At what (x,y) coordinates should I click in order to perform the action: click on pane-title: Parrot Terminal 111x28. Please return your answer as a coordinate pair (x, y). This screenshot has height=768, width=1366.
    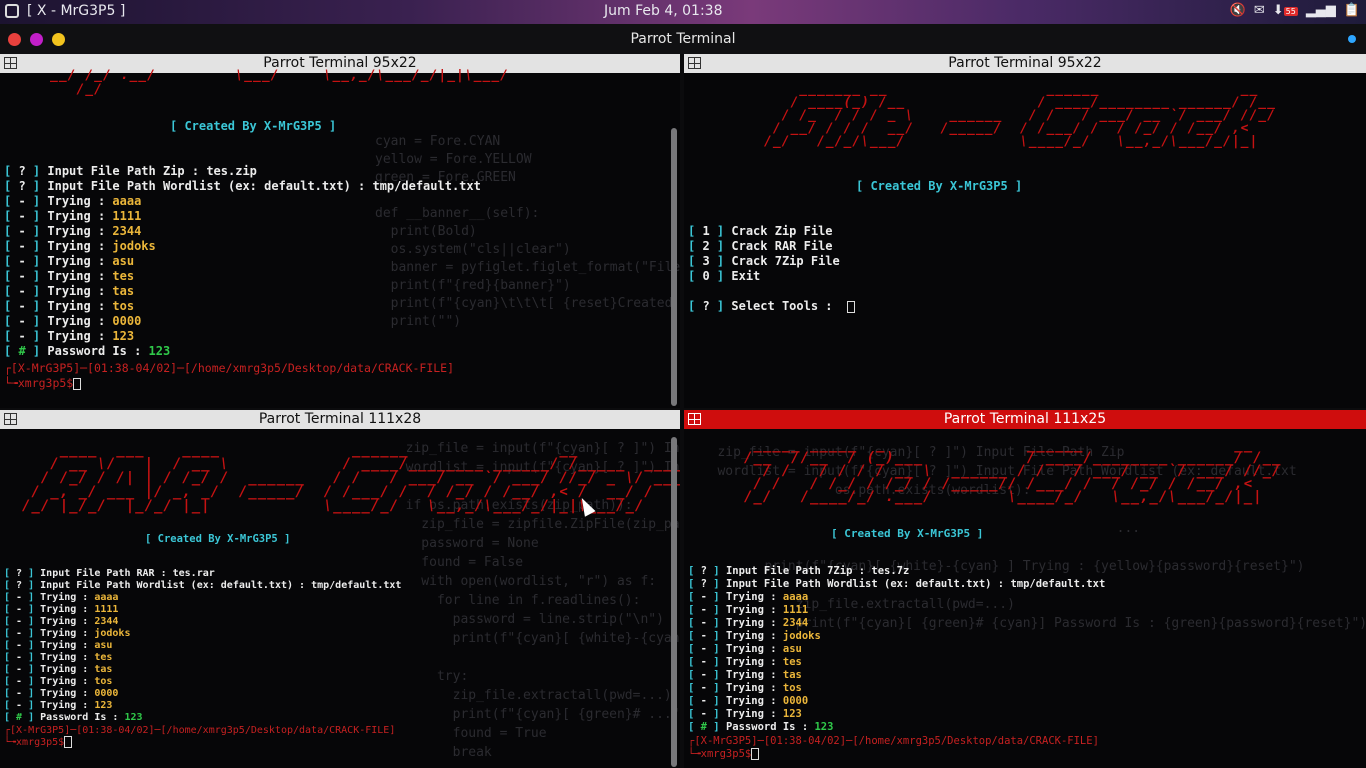
    Looking at the image, I should click on (340, 419).